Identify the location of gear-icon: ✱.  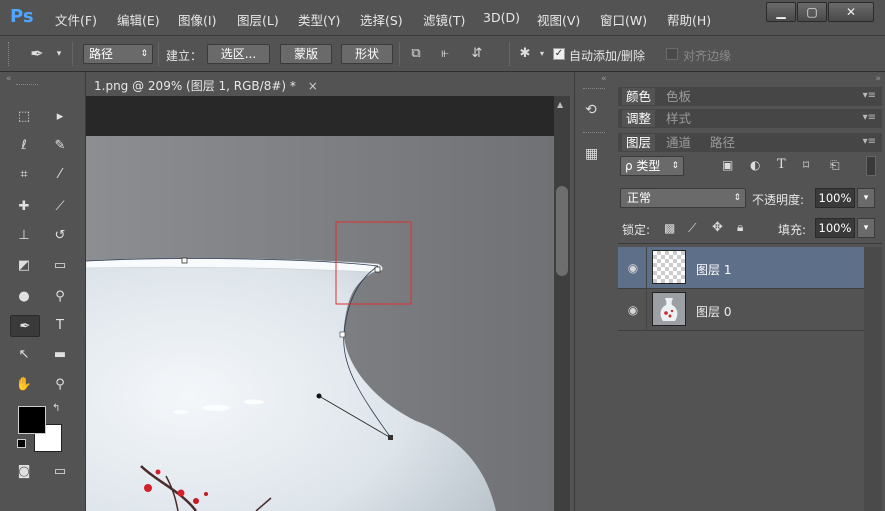
(525, 54).